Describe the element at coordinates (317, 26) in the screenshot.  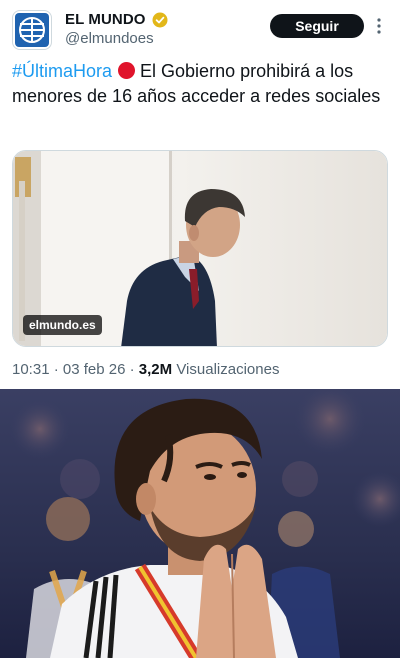
I see `follow-button: Seguir` at that location.